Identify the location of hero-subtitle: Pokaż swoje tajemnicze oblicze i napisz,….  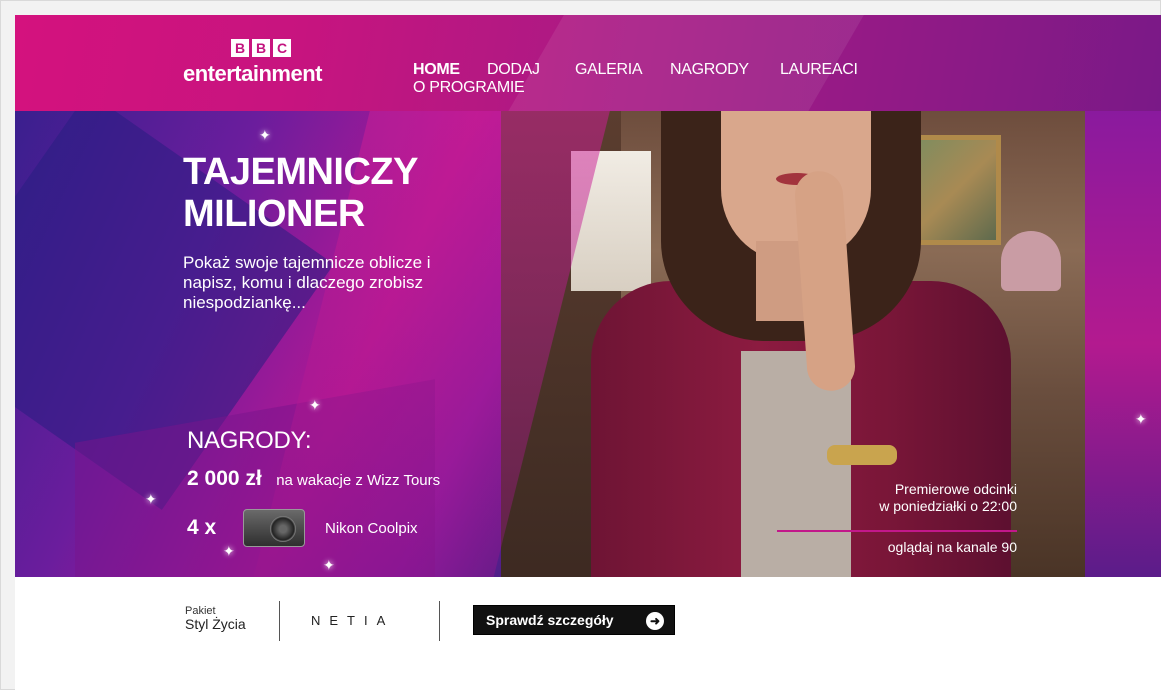
(307, 282).